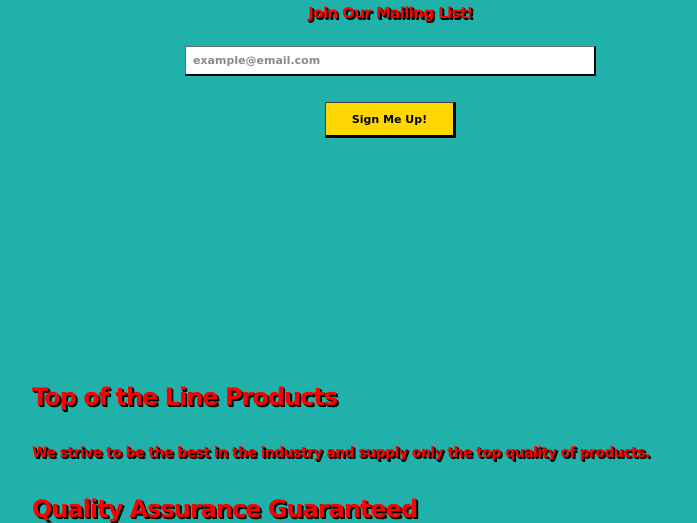  Describe the element at coordinates (390, 120) in the screenshot. I see `sign-me-up-button: Sign Me Up!` at that location.